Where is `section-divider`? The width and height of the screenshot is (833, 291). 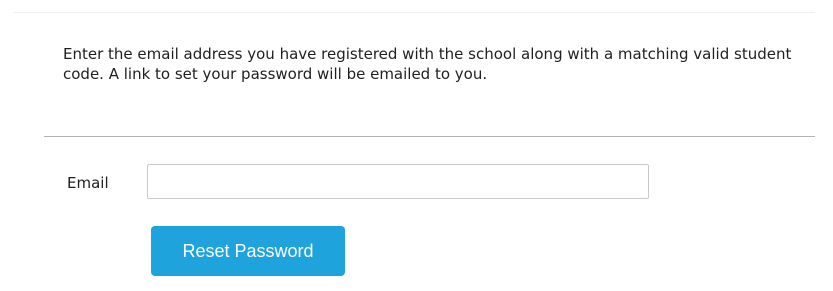
section-divider is located at coordinates (429, 136).